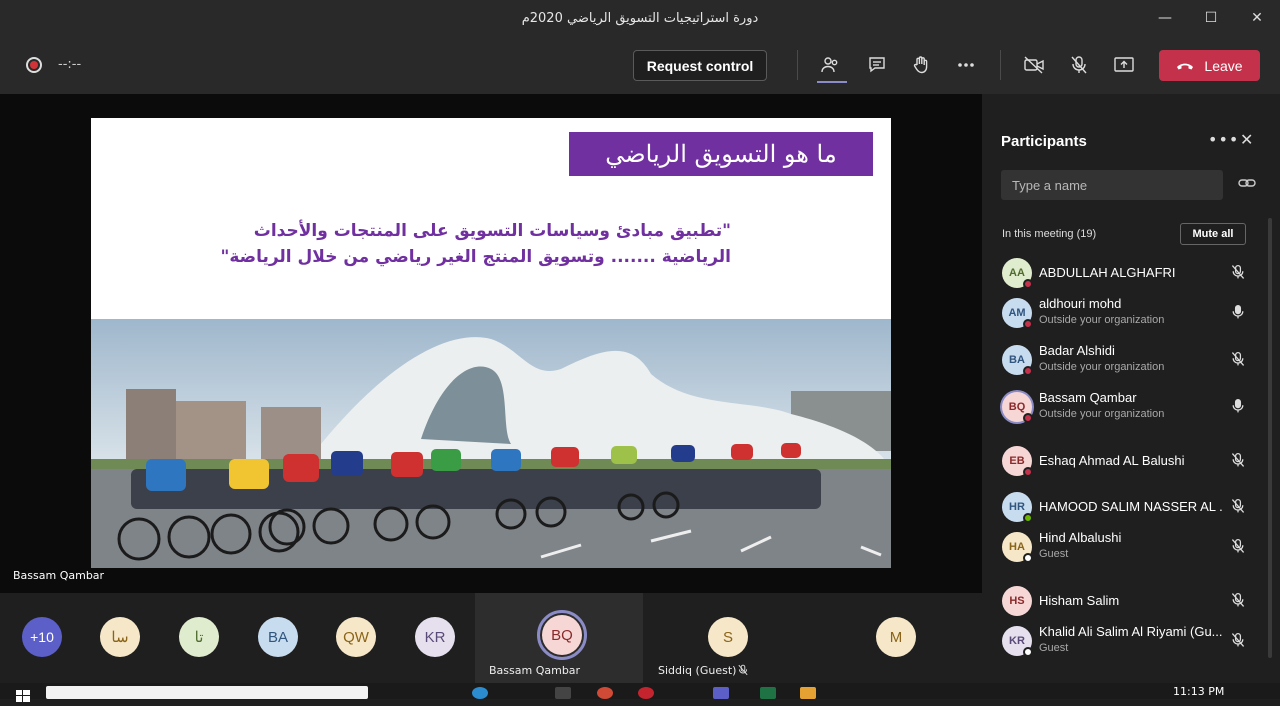  Describe the element at coordinates (830, 65) in the screenshot. I see `participants-icon` at that location.